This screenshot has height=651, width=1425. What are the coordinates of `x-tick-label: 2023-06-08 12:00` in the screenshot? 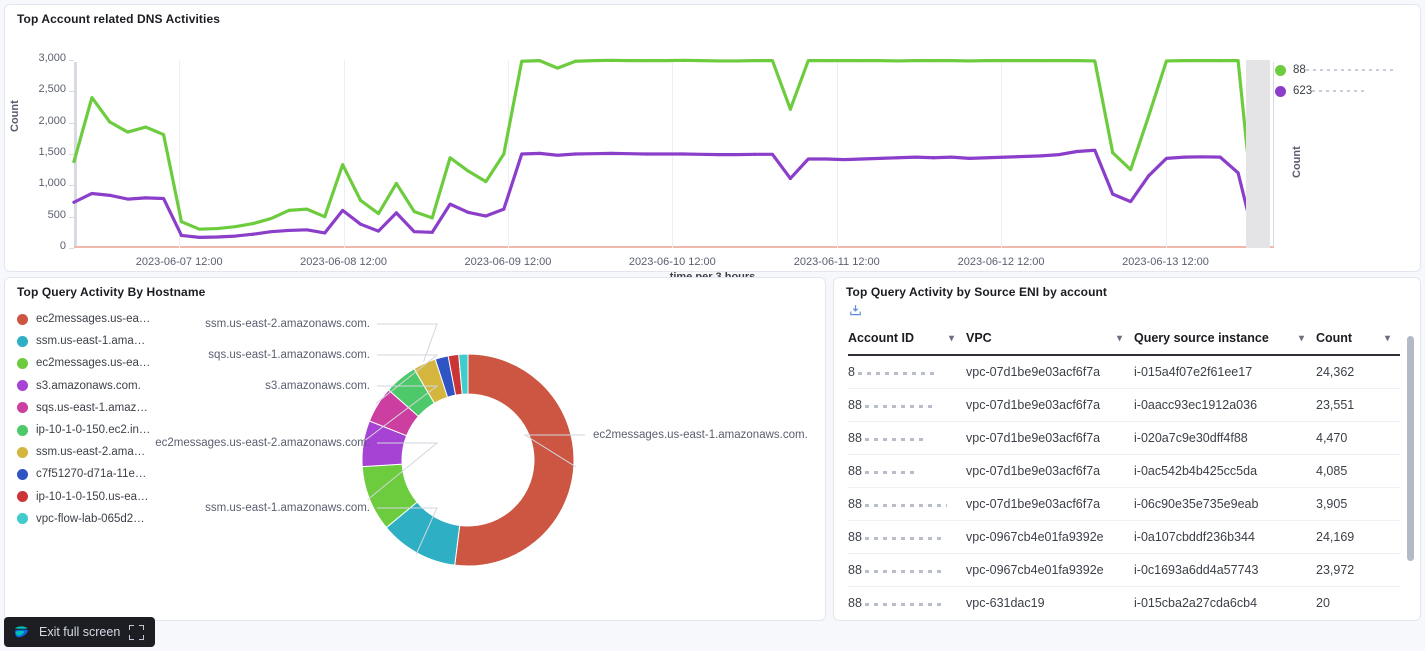 It's located at (344, 262).